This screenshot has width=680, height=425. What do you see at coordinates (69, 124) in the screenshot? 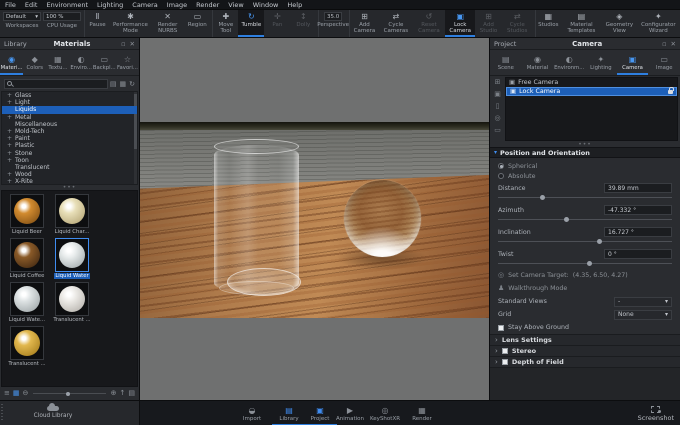
I see `category-miscellaneous: Miscellaneous` at bounding box center [69, 124].